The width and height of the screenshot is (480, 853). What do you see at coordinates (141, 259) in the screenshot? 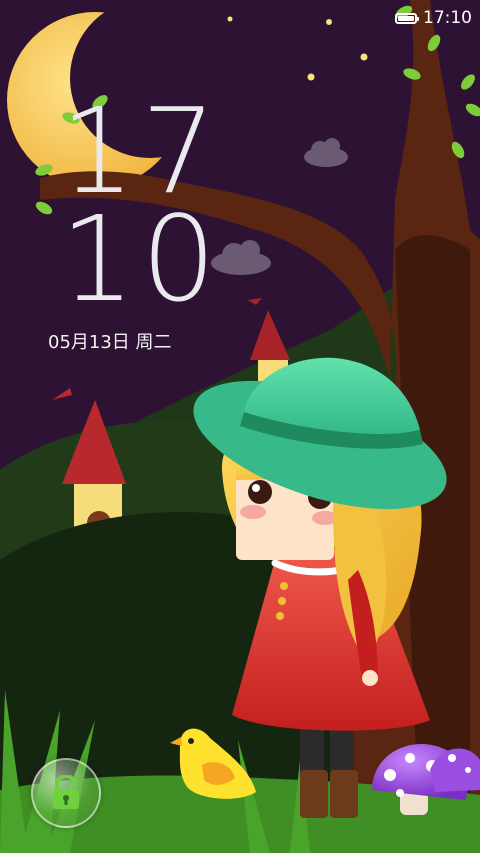
I see `clock-minute: 10` at bounding box center [141, 259].